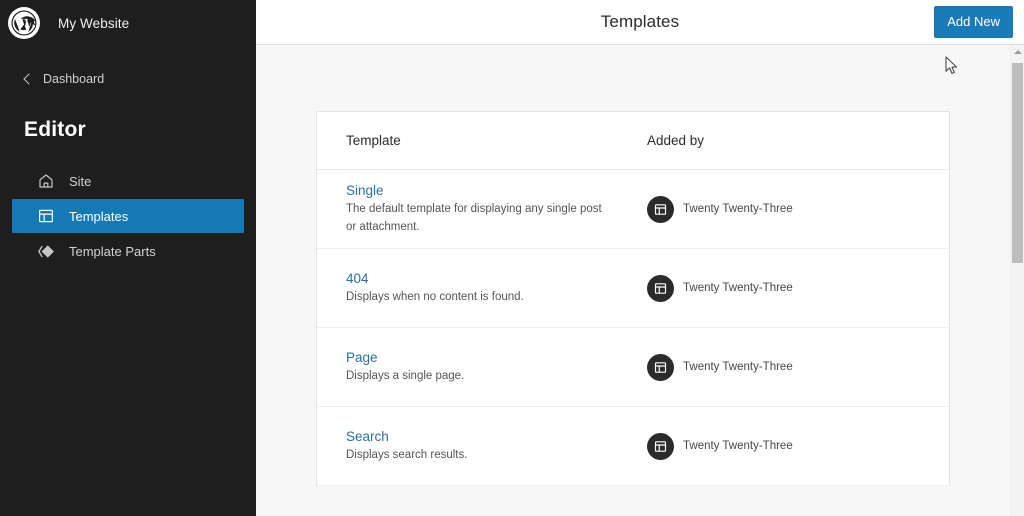  I want to click on sidebar-item-template-parts: Template Parts, so click(128, 251).